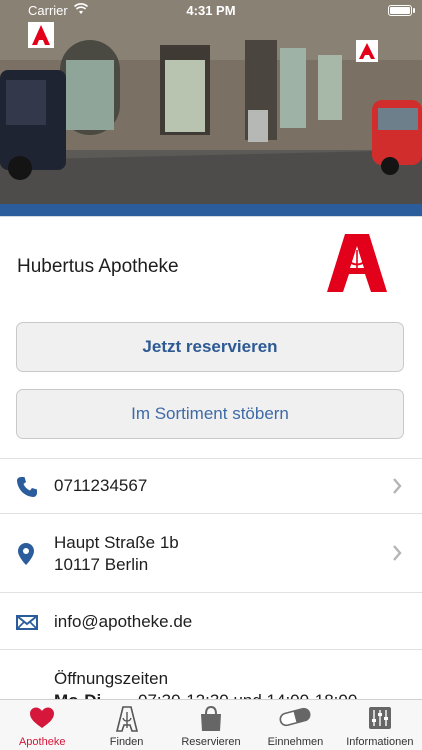 This screenshot has width=422, height=750. I want to click on address-street: Haupt Straße 1b, so click(116, 542).